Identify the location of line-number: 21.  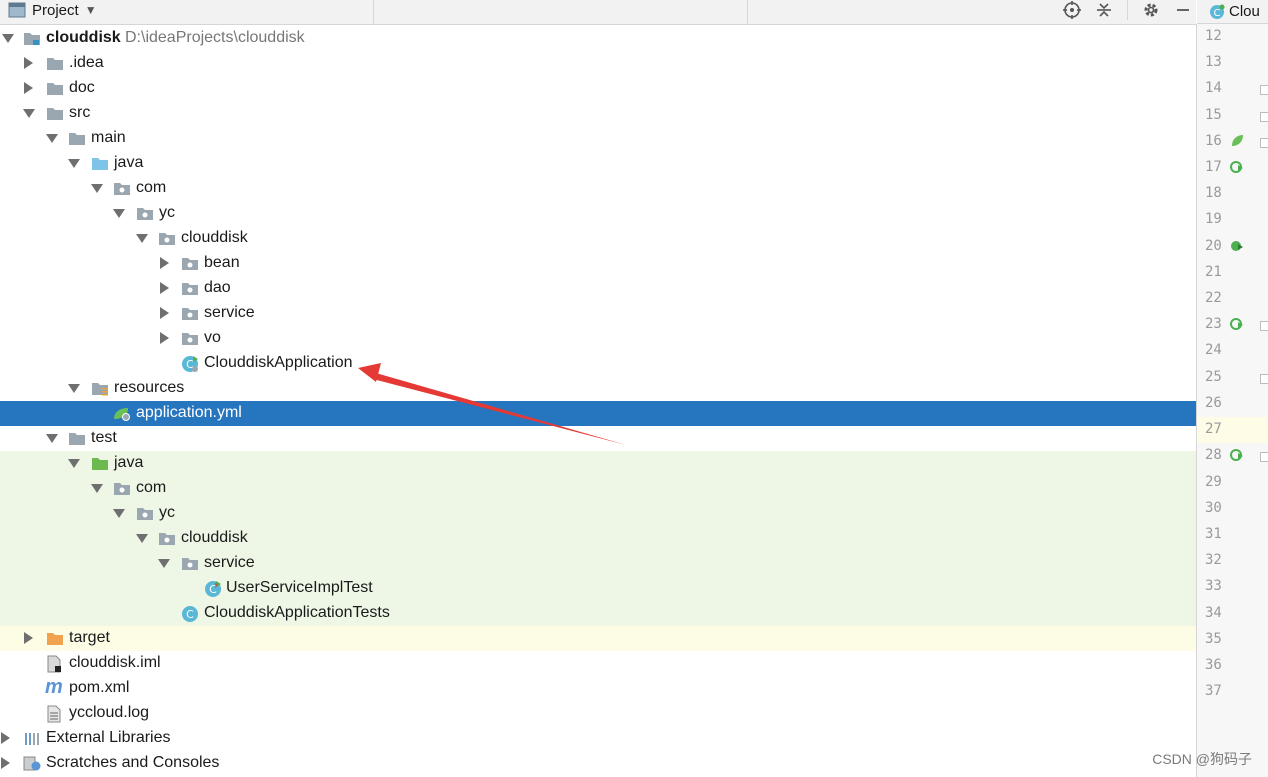
(1213, 272).